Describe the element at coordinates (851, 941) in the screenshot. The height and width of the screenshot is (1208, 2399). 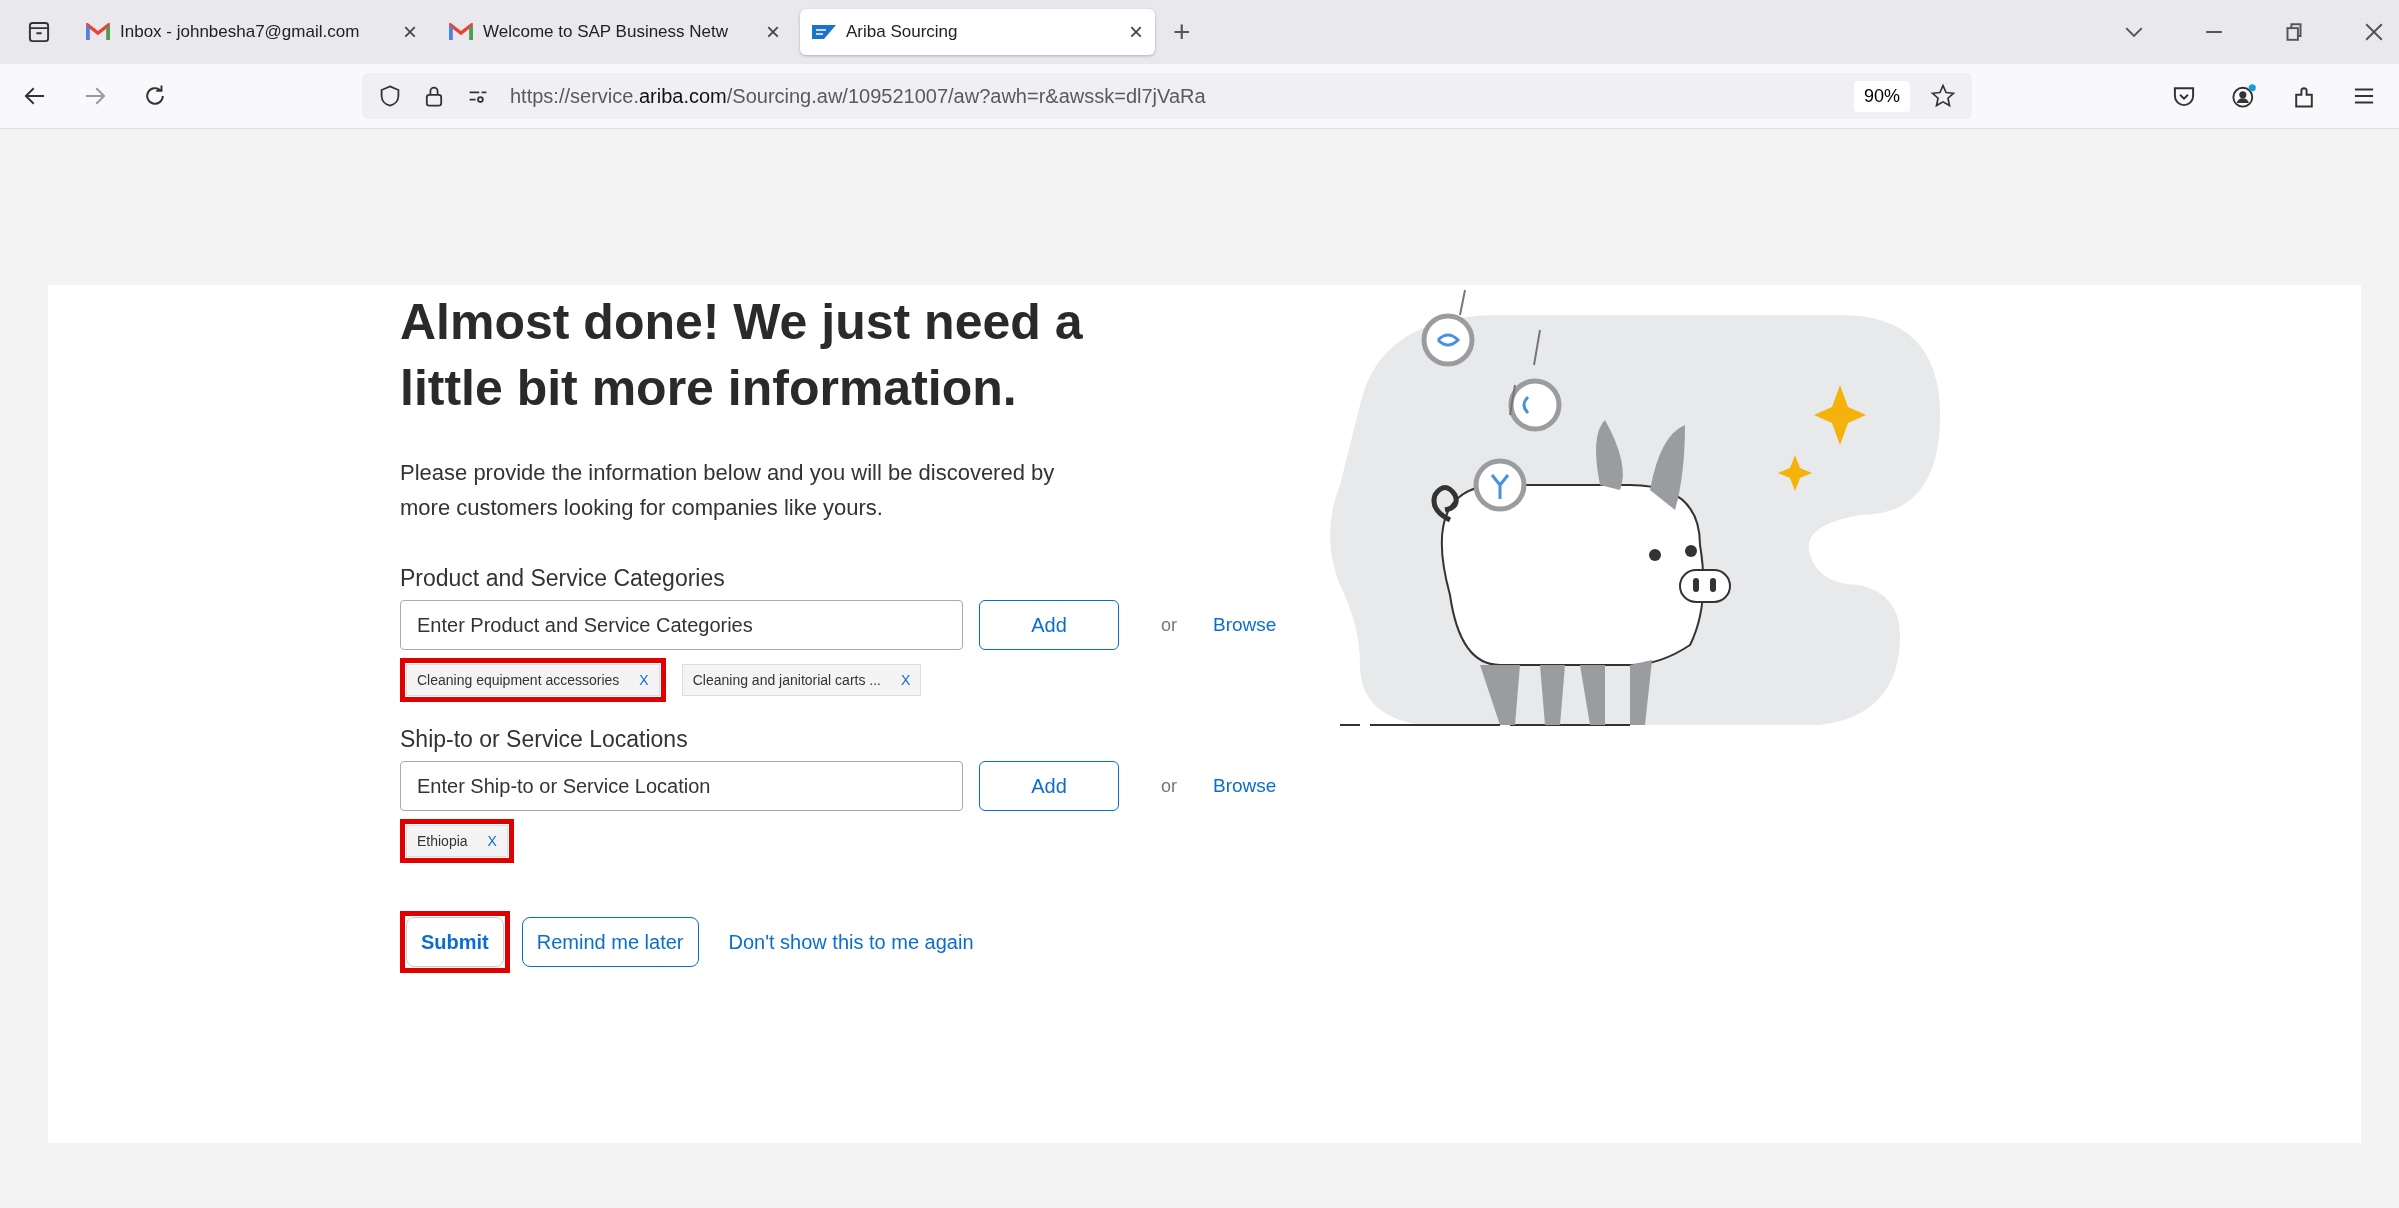
I see `dismiss-link: Don't show this to me again` at that location.